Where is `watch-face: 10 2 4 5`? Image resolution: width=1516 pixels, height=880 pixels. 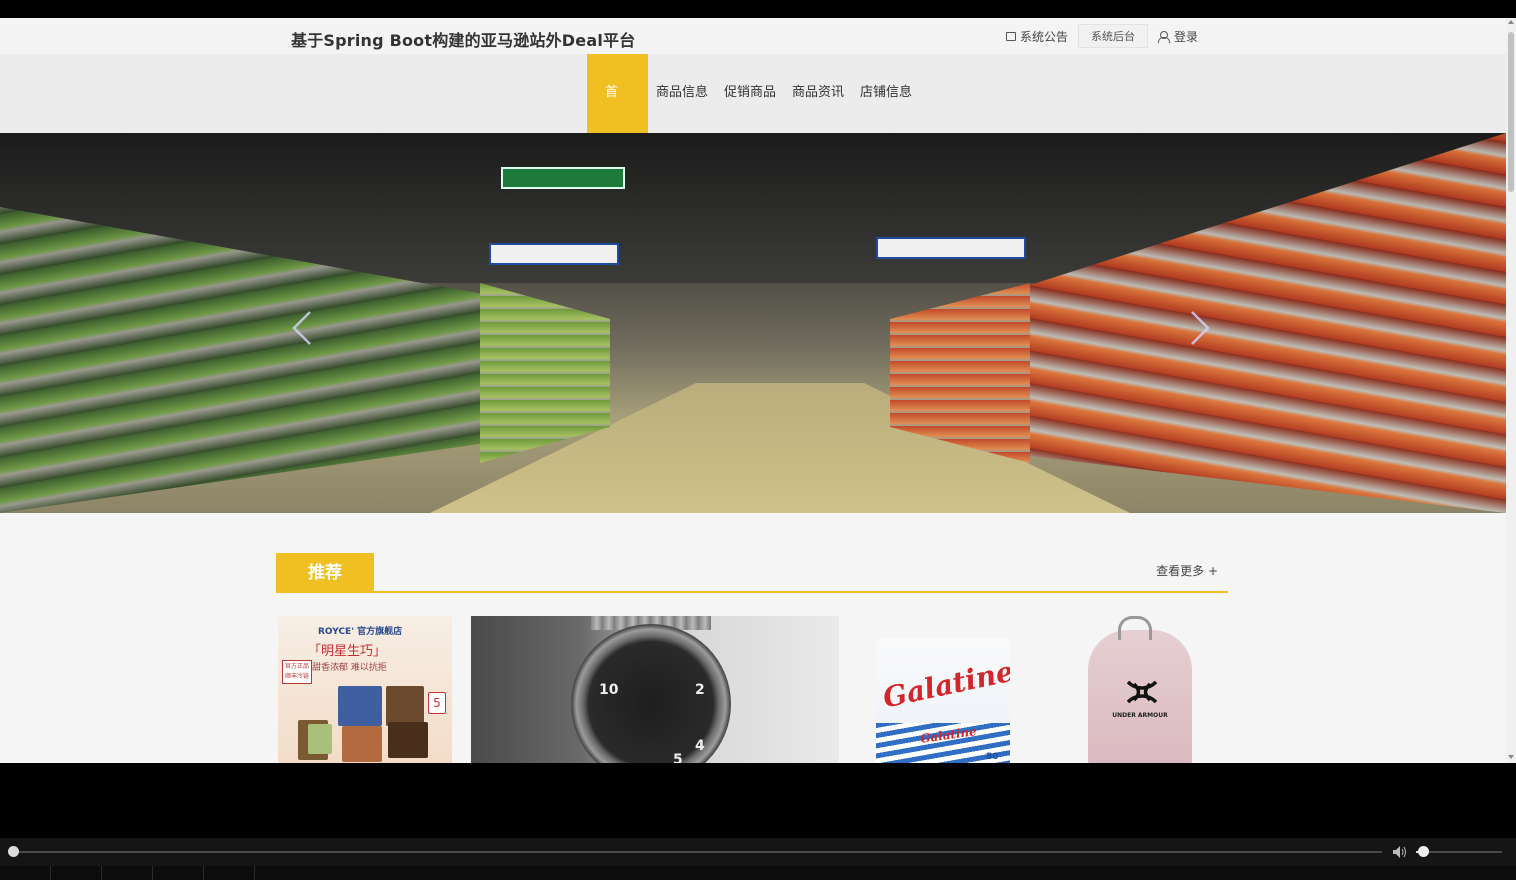 watch-face: 10 2 4 5 is located at coordinates (651, 693).